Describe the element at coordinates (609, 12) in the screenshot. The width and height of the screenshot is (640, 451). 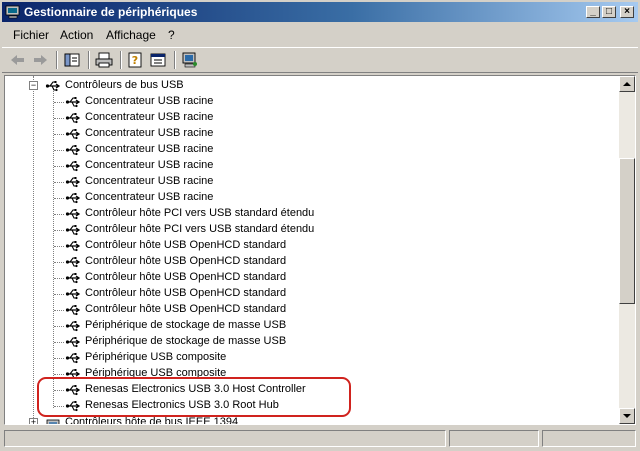
I see `maximize-button: □` at that location.